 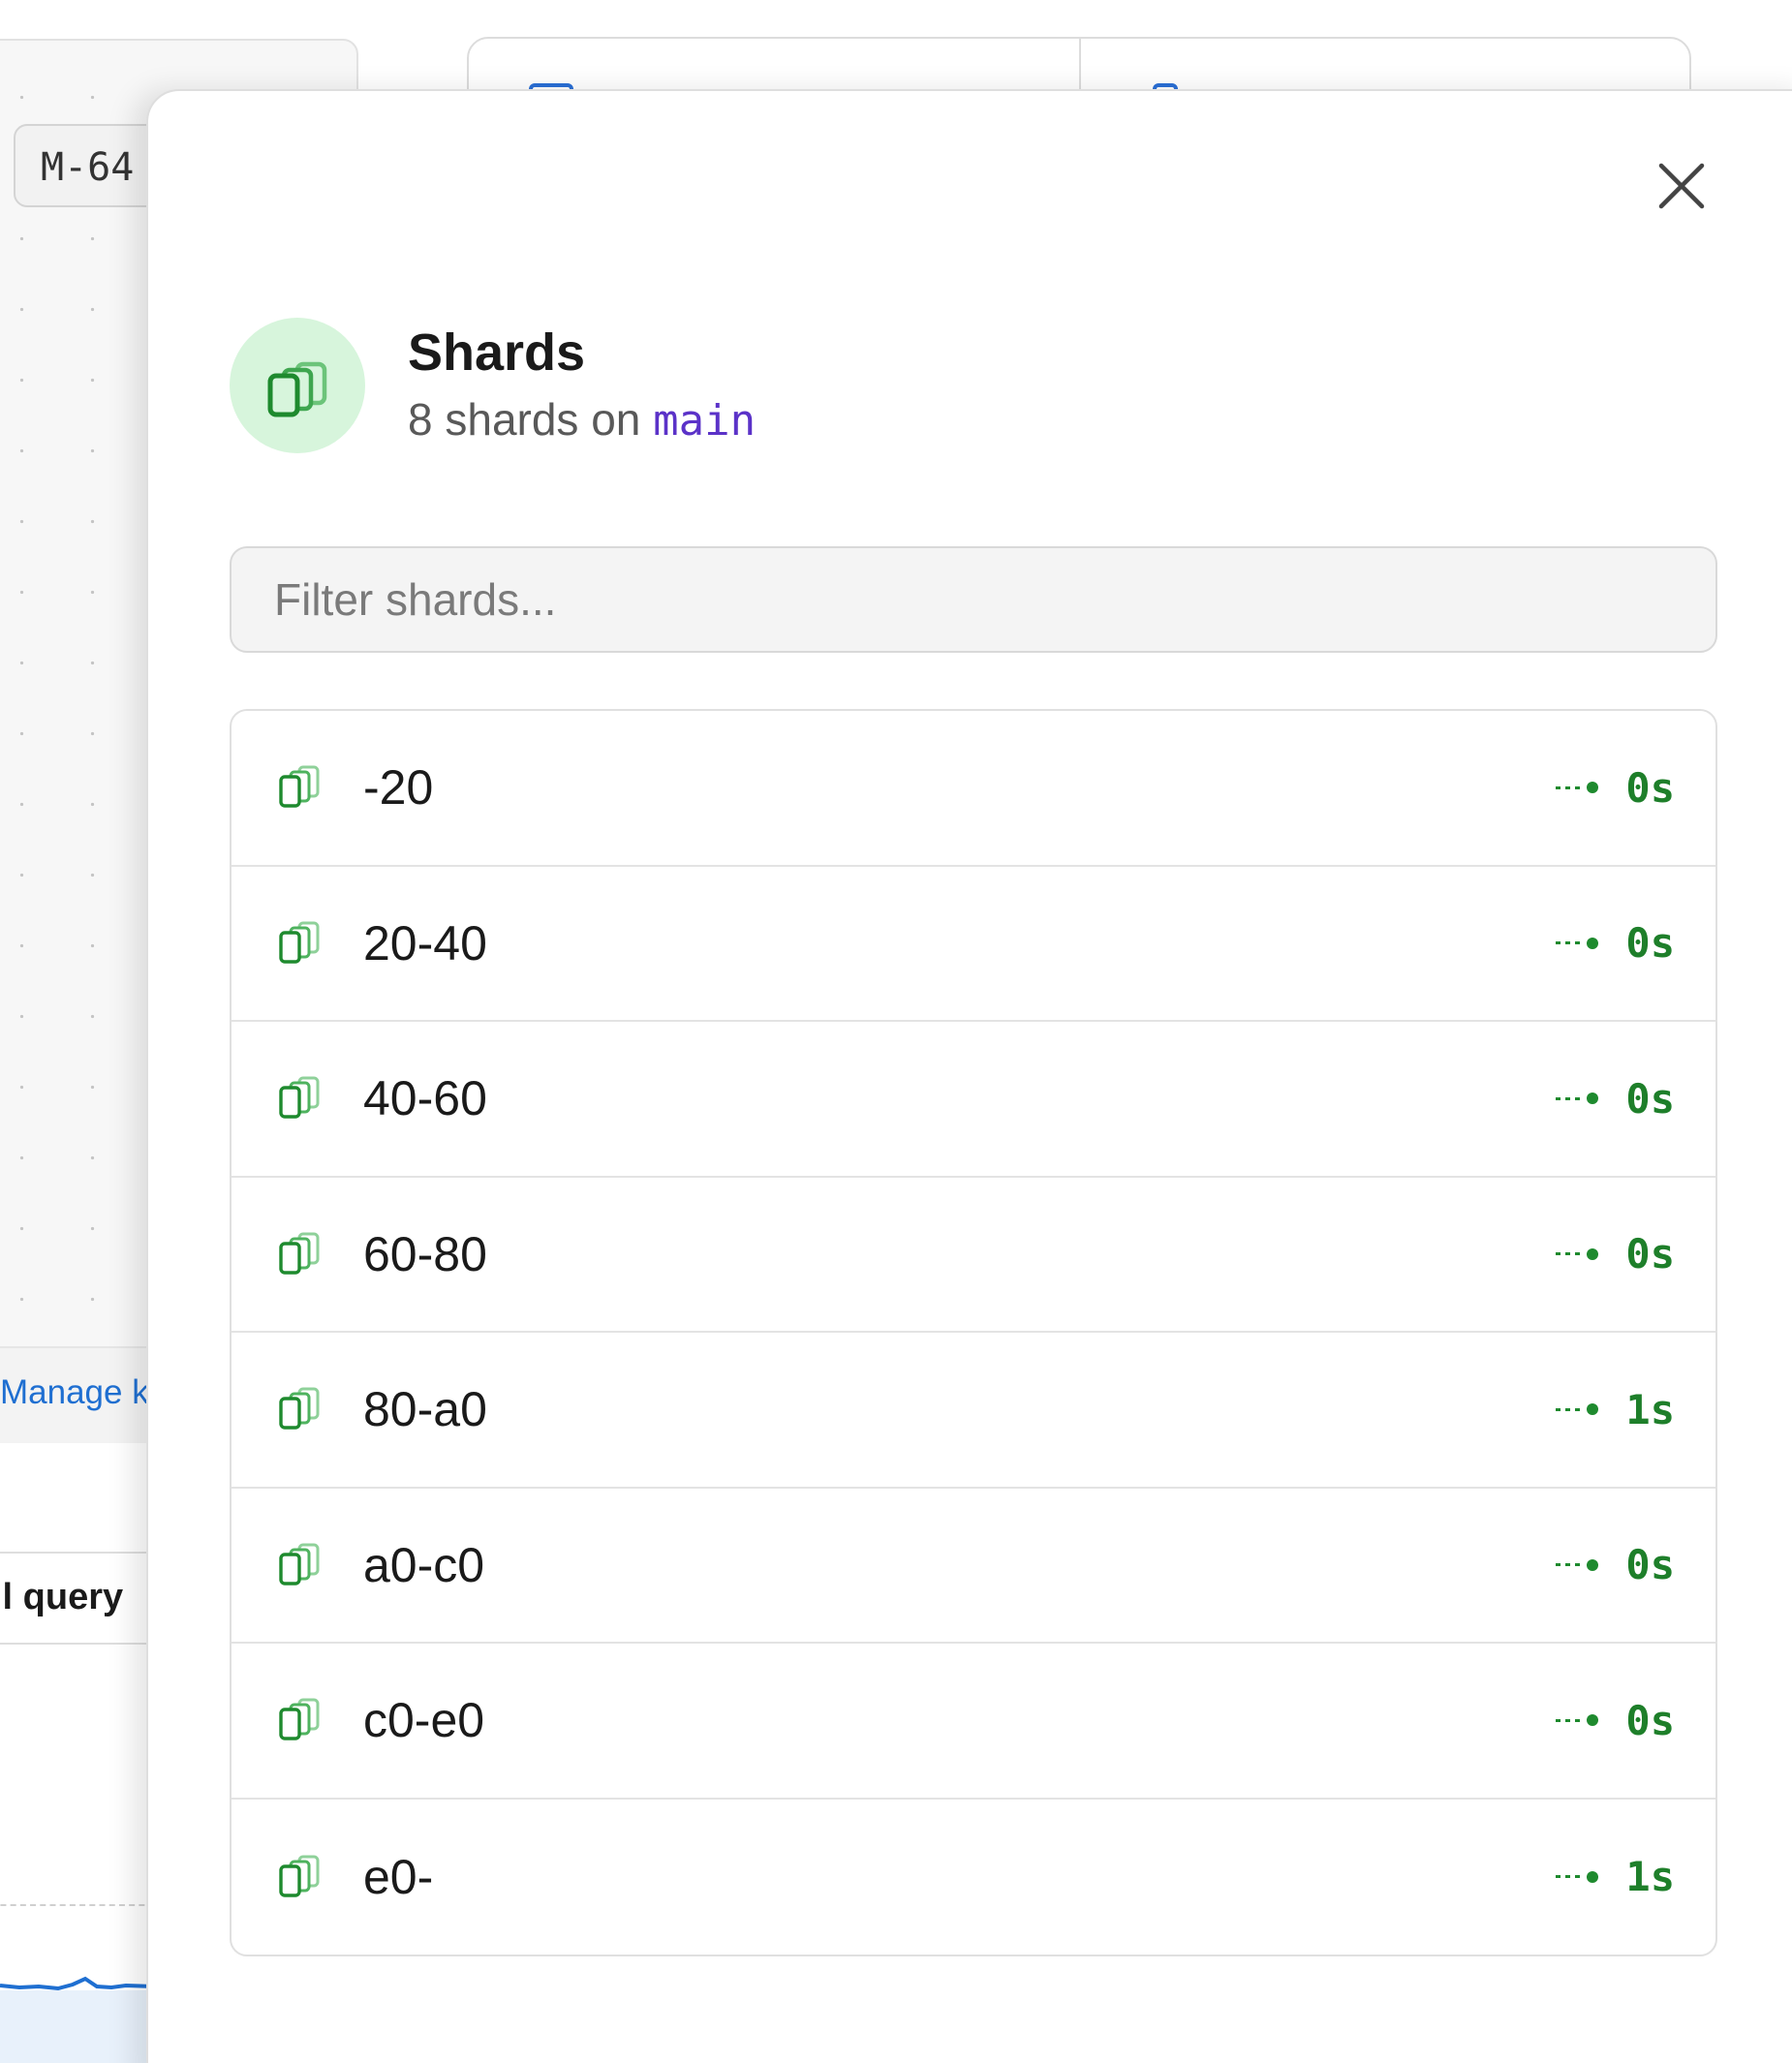 I want to click on background-manage-link: Manage k, so click(x=74, y=1393).